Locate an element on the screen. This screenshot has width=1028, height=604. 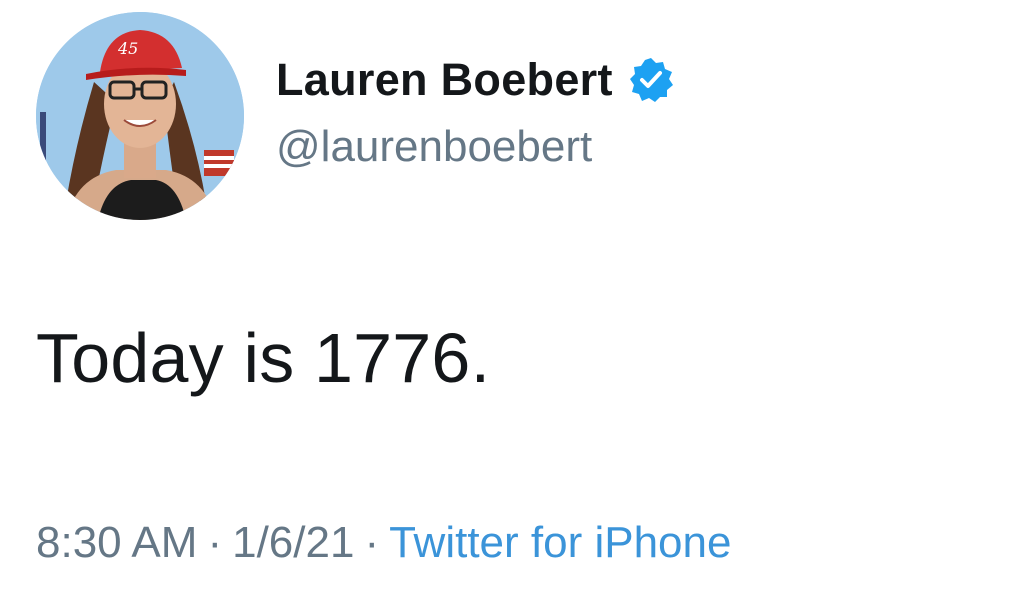
tweet-date: 1/6/21 is located at coordinates (293, 542).